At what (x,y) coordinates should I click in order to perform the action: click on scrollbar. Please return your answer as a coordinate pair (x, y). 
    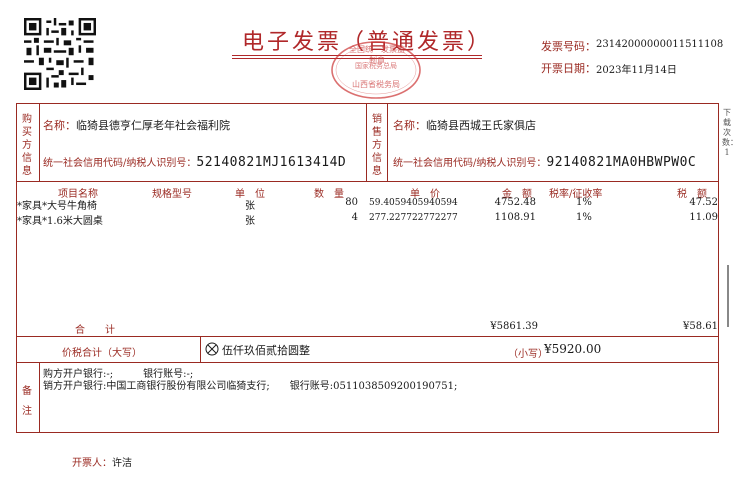
    Looking at the image, I should click on (728, 296).